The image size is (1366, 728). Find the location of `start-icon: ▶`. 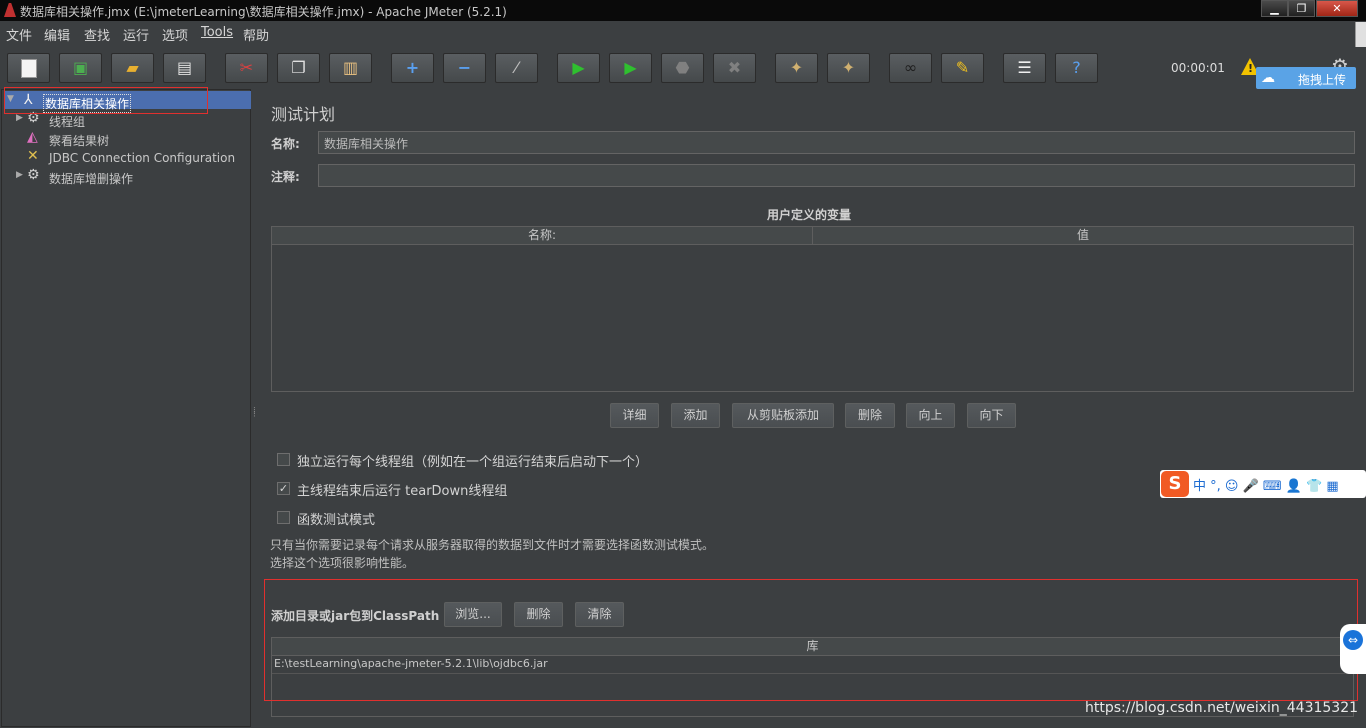

start-icon: ▶ is located at coordinates (578, 67).